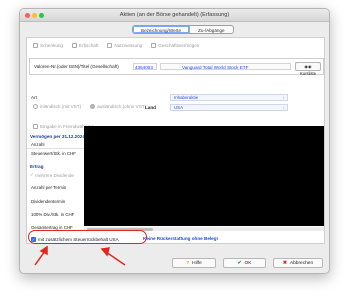 Image resolution: width=350 pixels, height=300 pixels. What do you see at coordinates (284, 263) in the screenshot?
I see `close-icon: ✖` at bounding box center [284, 263].